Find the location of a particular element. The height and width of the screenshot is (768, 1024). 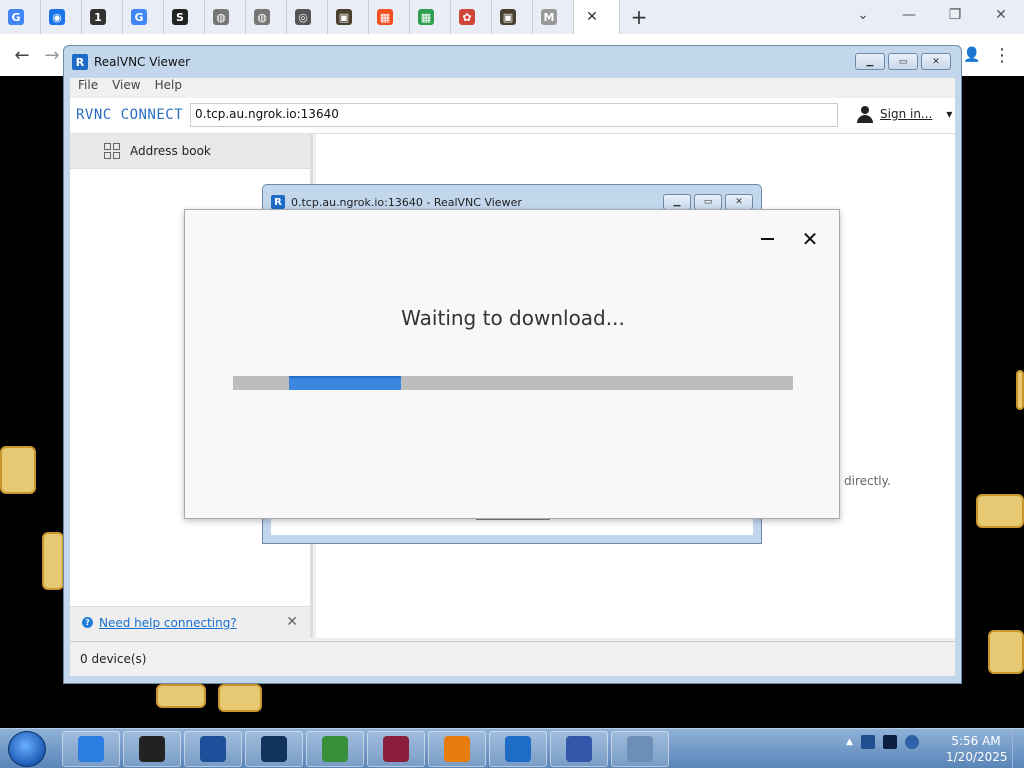

hint-text: directly. is located at coordinates (867, 481).